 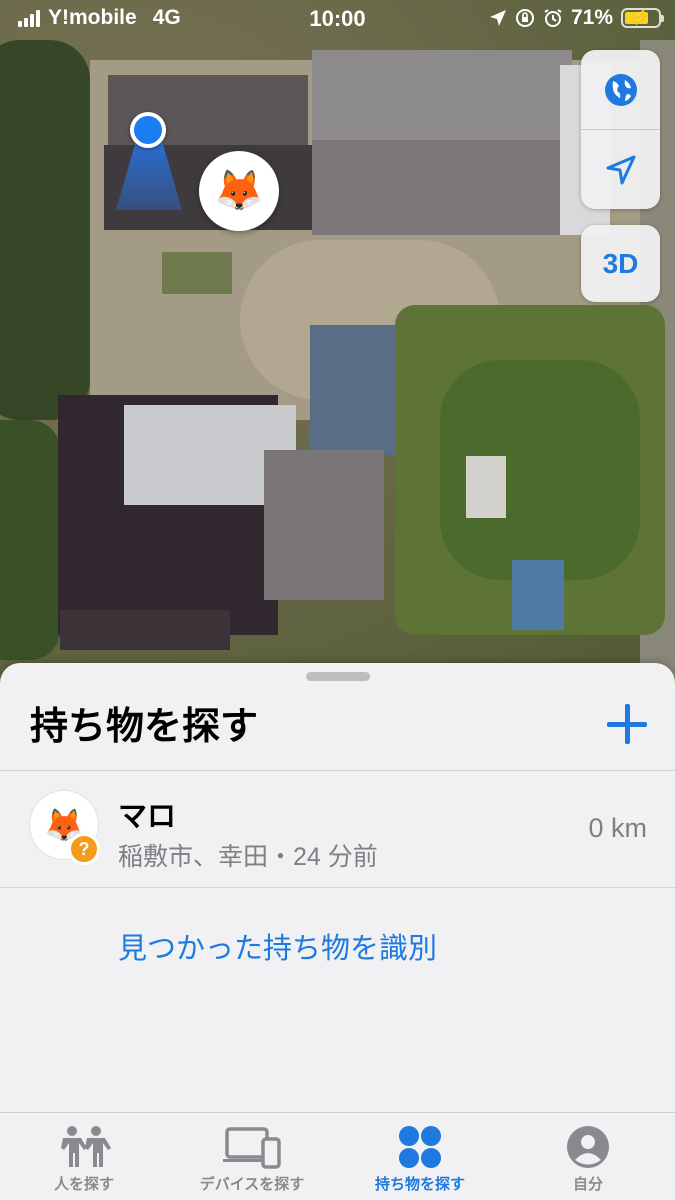 I want to click on 3d-toggle-button: 3D, so click(x=620, y=263).